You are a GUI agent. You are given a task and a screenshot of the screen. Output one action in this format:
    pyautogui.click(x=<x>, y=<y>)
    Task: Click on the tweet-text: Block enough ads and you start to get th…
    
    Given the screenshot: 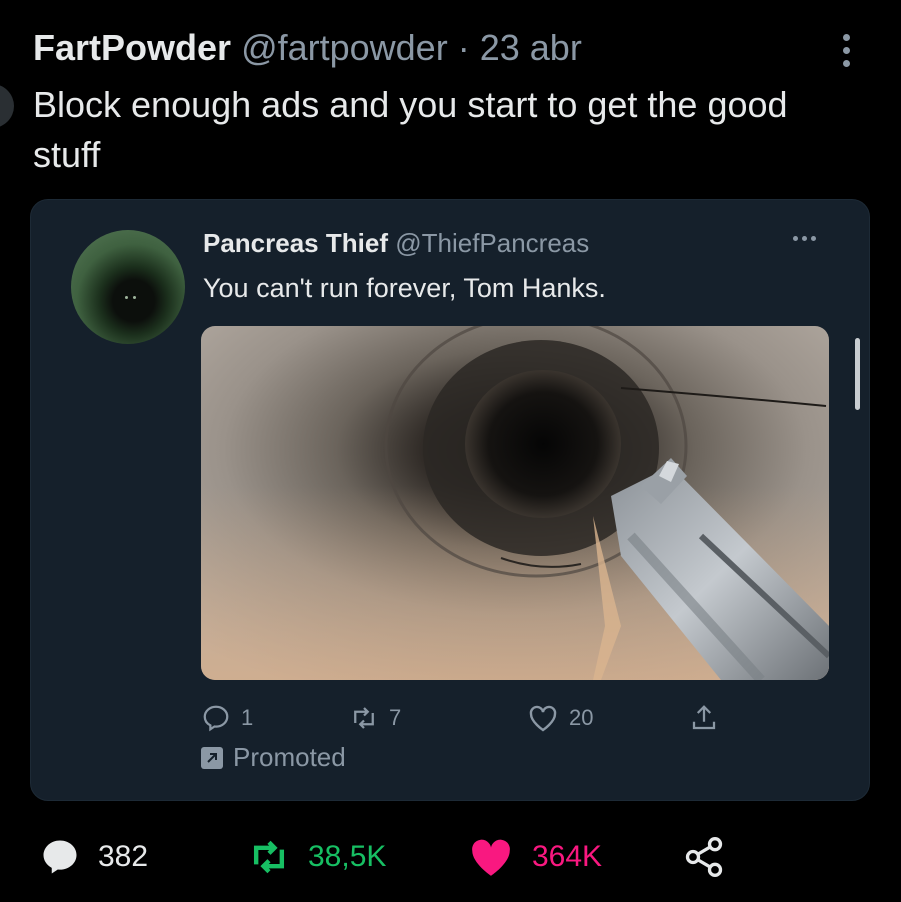 What is the action you would take?
    pyautogui.click(x=410, y=129)
    